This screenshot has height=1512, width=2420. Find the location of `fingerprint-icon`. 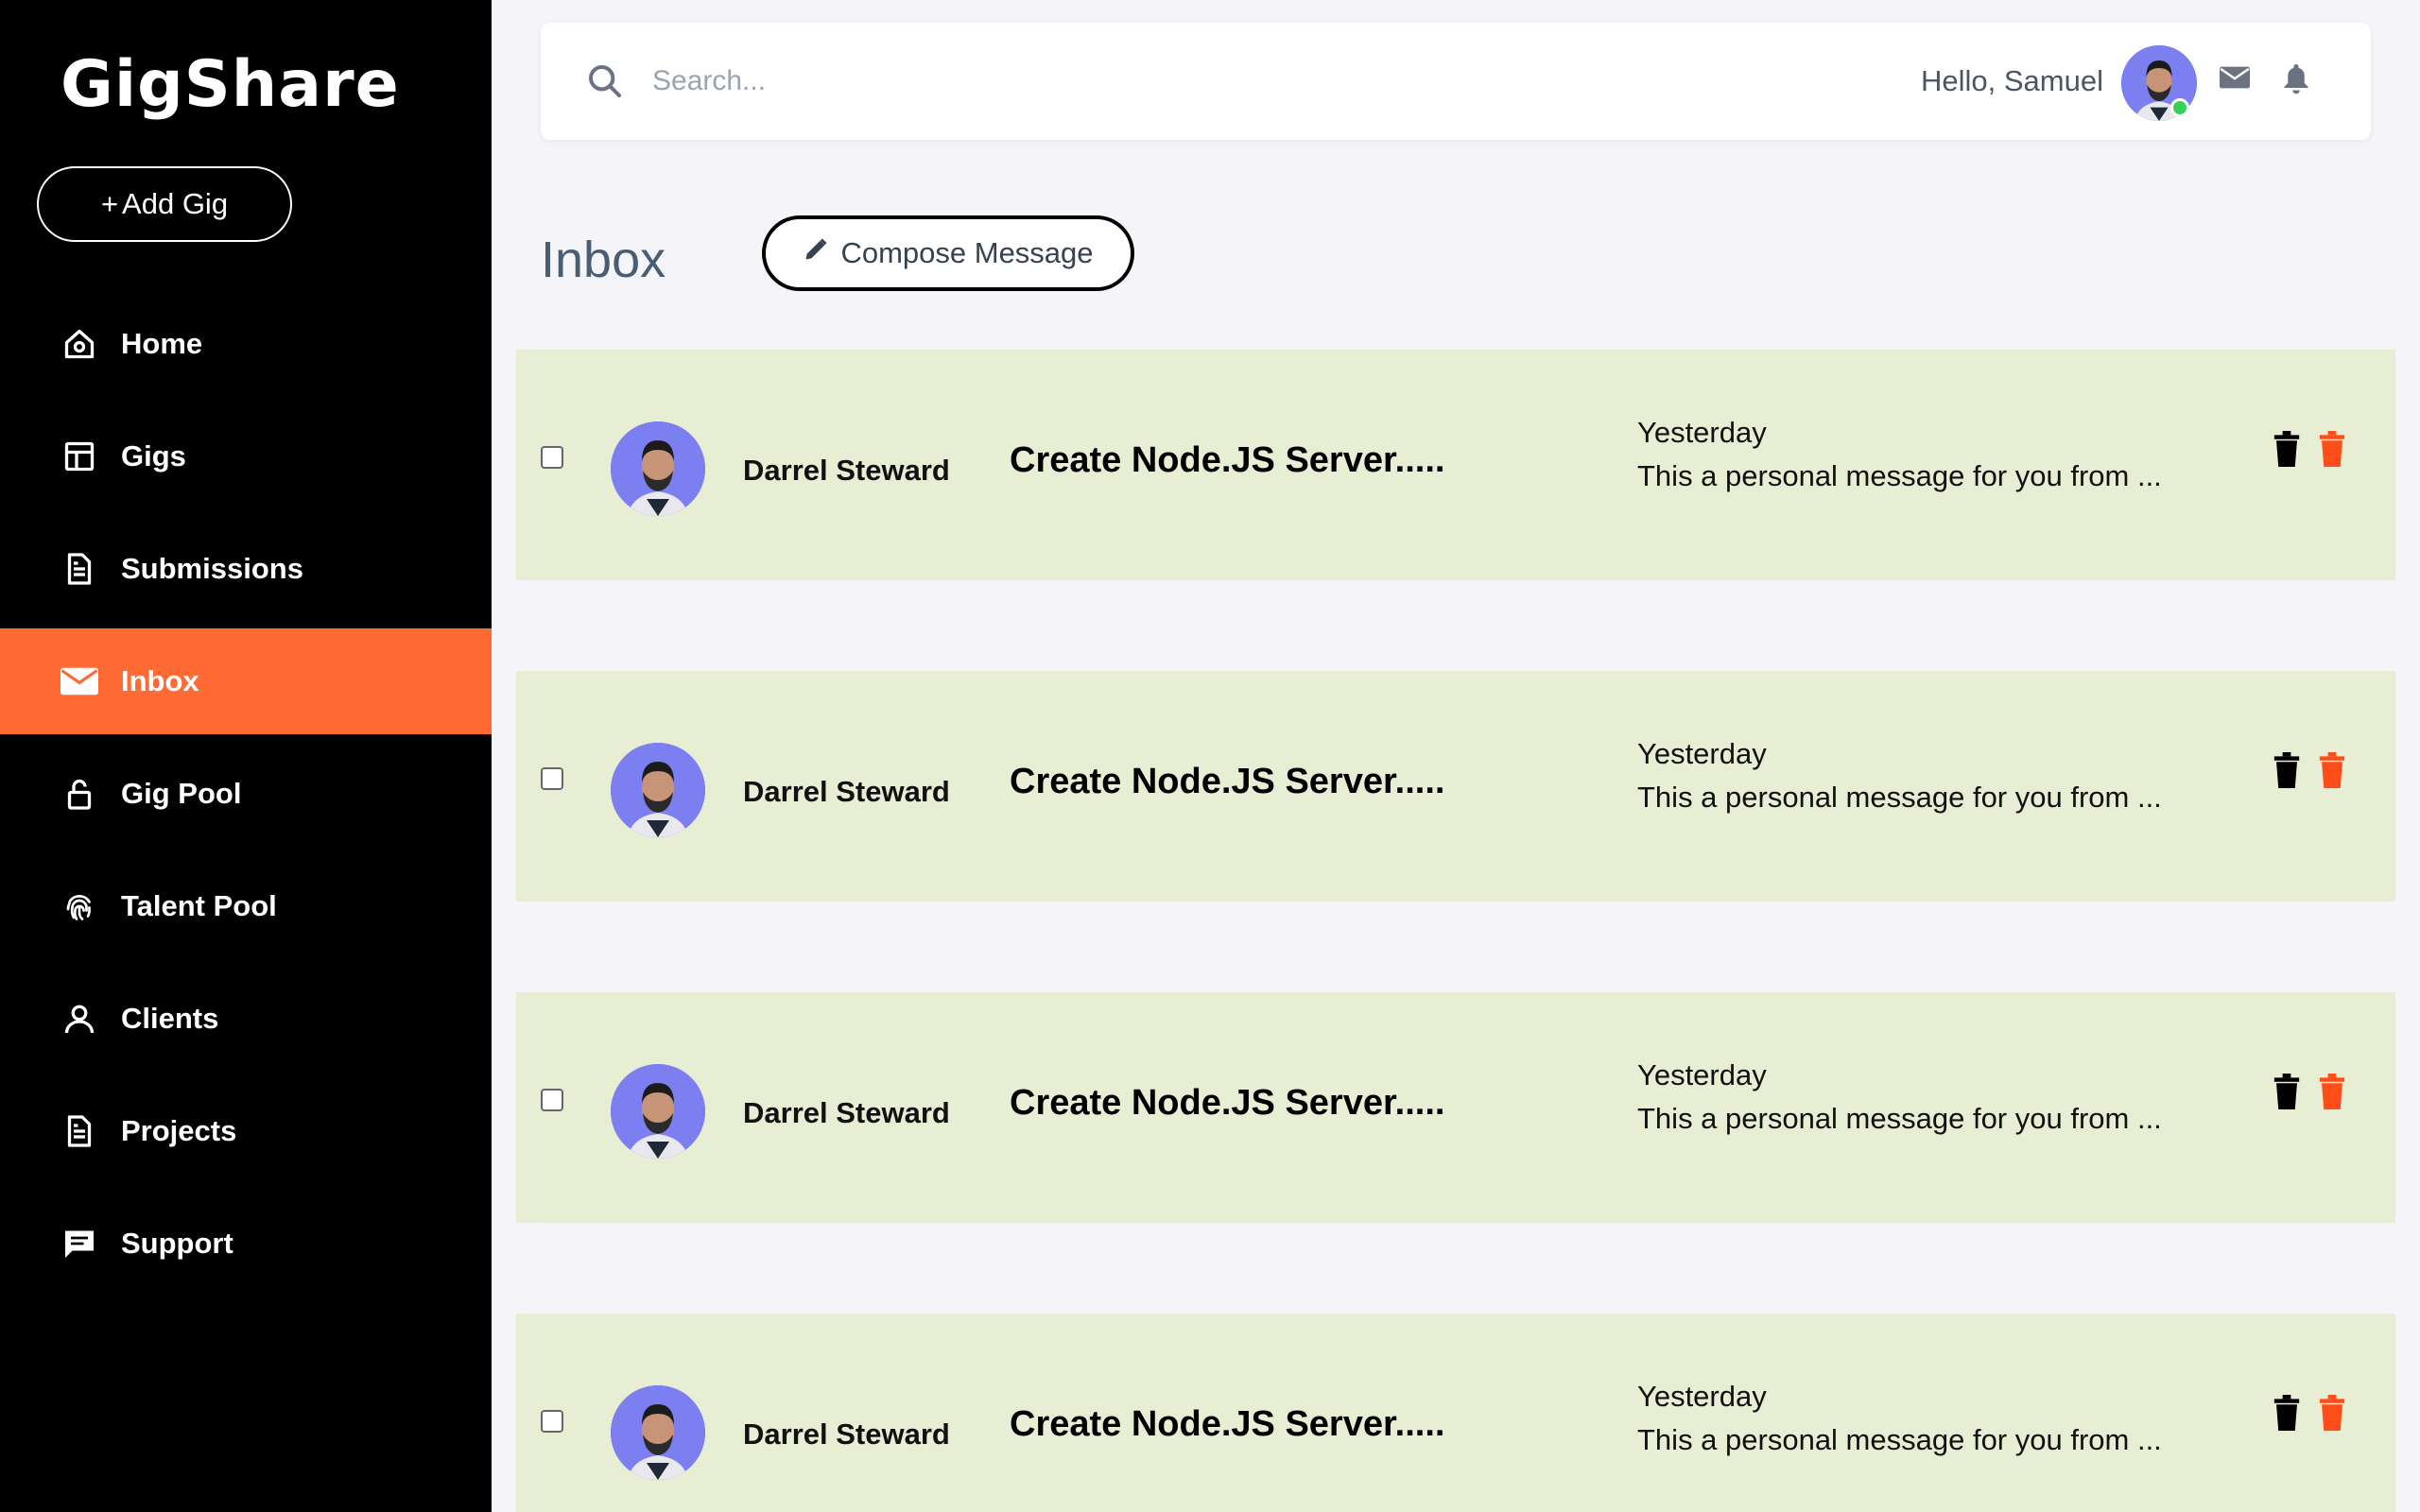

fingerprint-icon is located at coordinates (79, 906).